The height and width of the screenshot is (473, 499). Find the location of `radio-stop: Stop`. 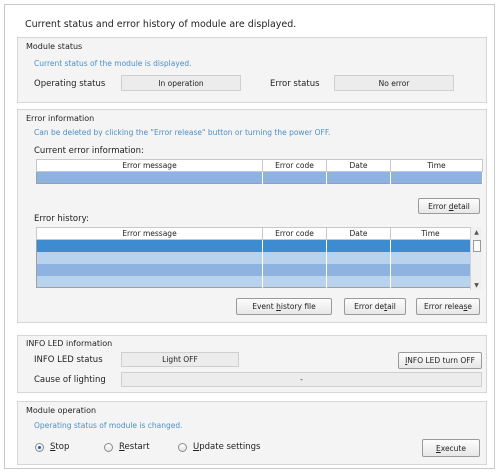

radio-stop: Stop is located at coordinates (52, 447).